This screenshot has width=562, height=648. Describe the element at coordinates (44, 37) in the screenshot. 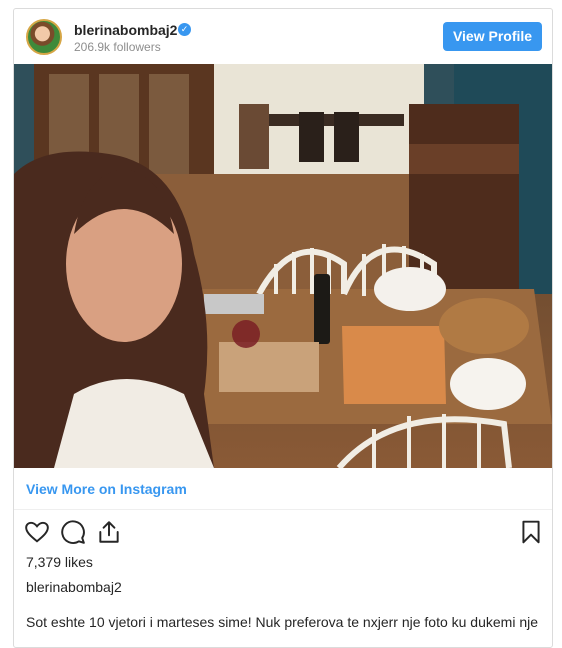

I see `avatar` at that location.